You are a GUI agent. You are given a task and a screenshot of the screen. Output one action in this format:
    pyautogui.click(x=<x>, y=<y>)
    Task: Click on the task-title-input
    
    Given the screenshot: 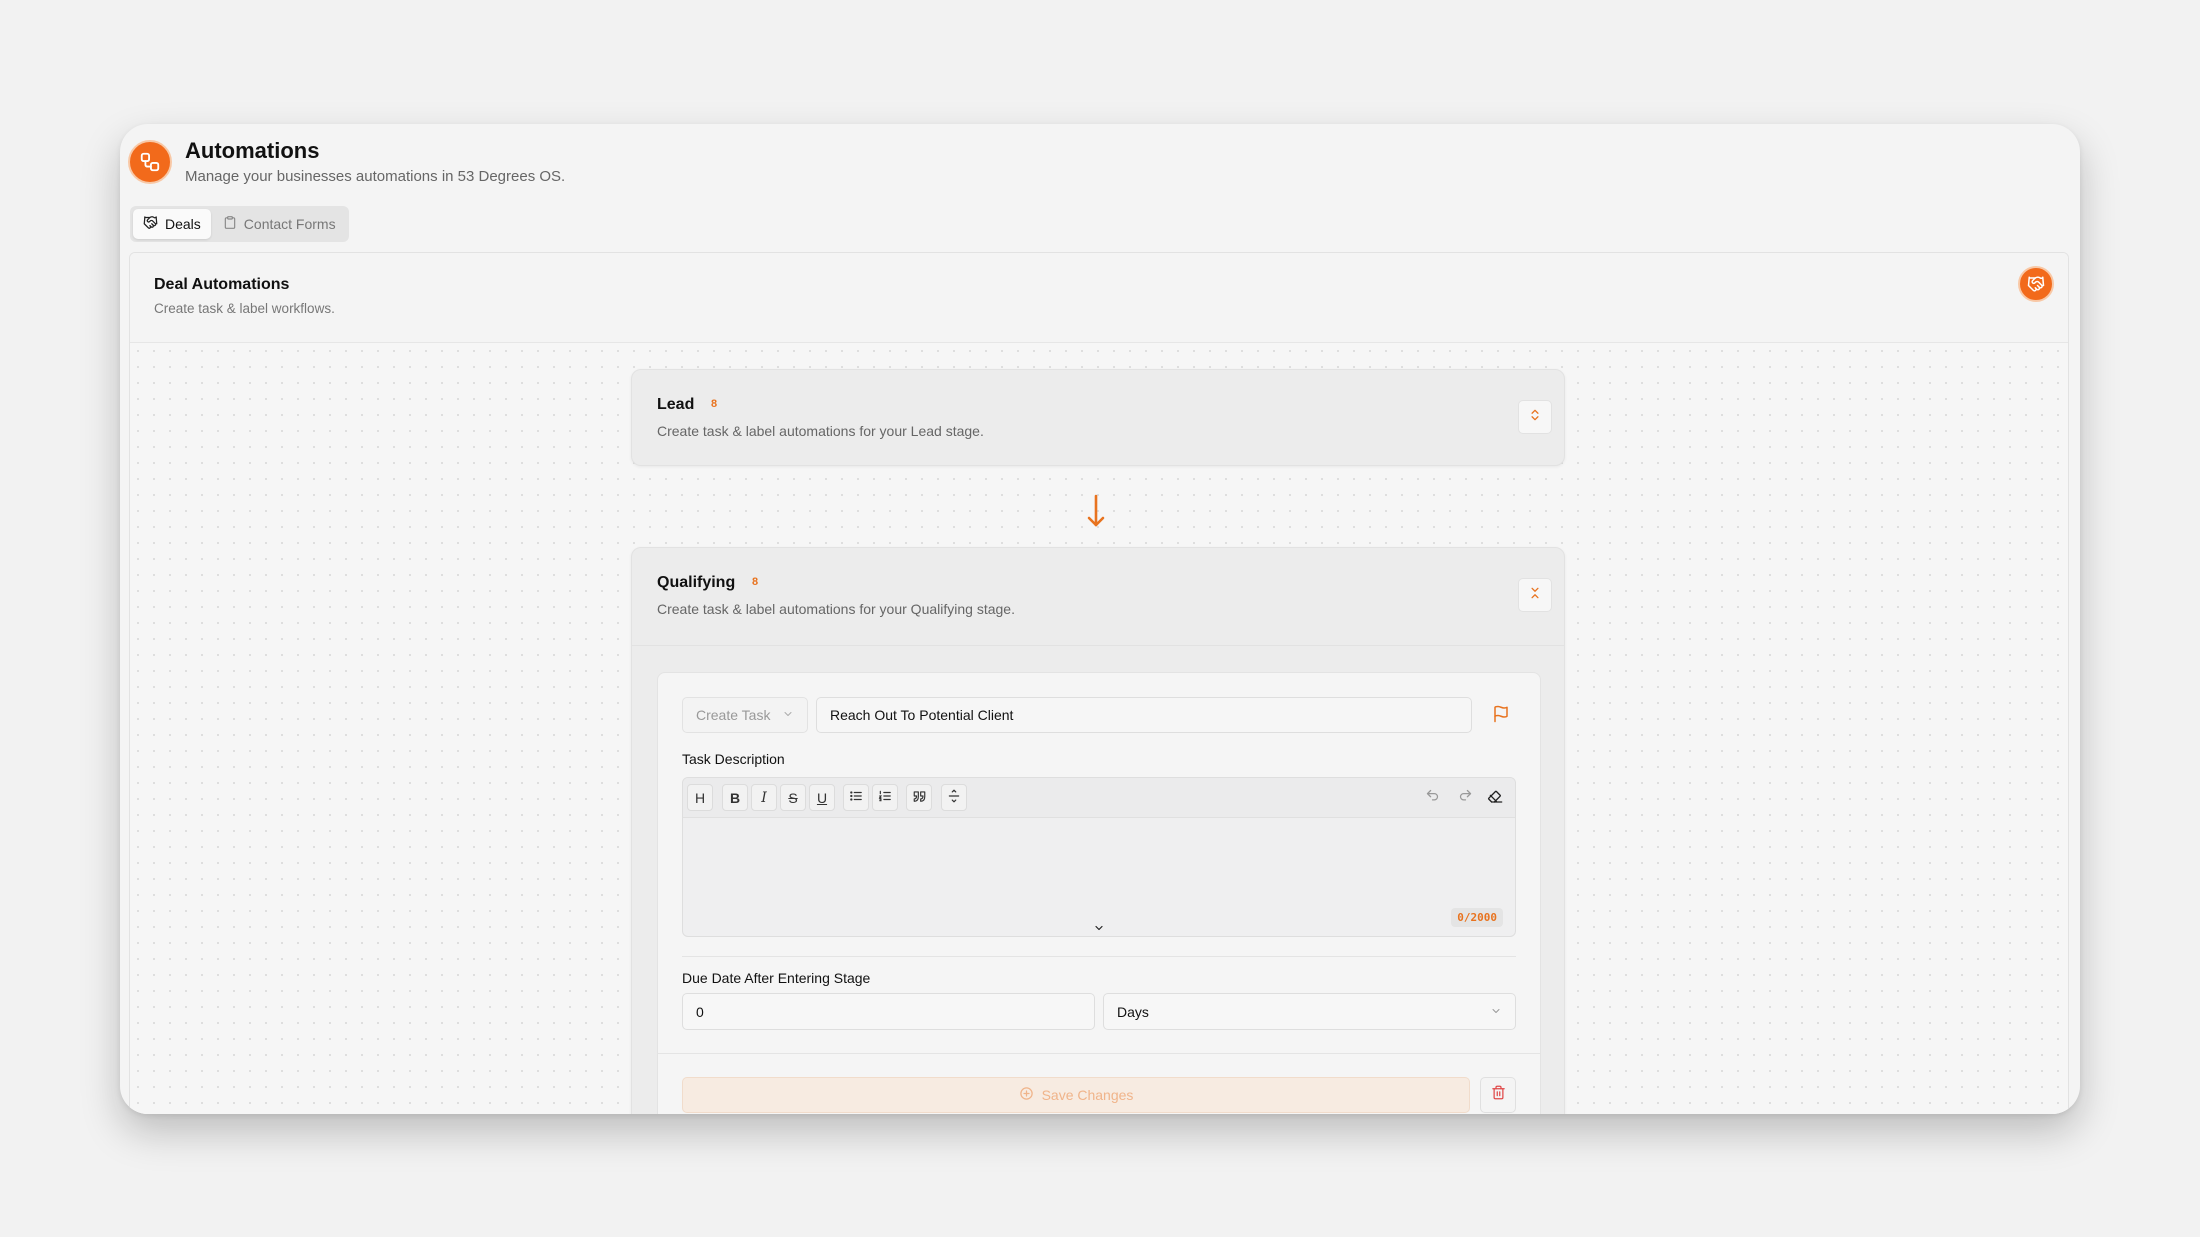 What is the action you would take?
    pyautogui.click(x=1144, y=715)
    